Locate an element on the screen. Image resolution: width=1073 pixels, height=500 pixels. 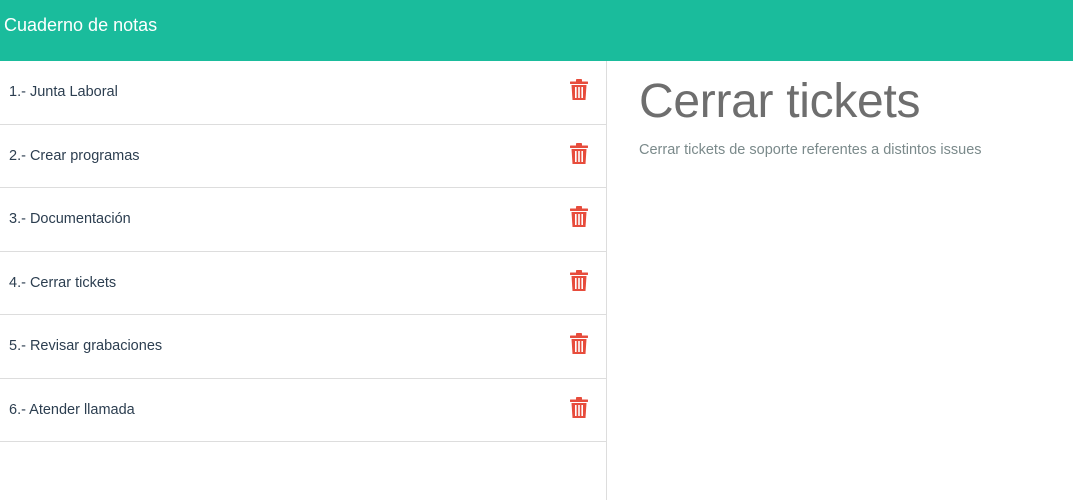
app-title: Cuaderno de notas is located at coordinates (78, 25).